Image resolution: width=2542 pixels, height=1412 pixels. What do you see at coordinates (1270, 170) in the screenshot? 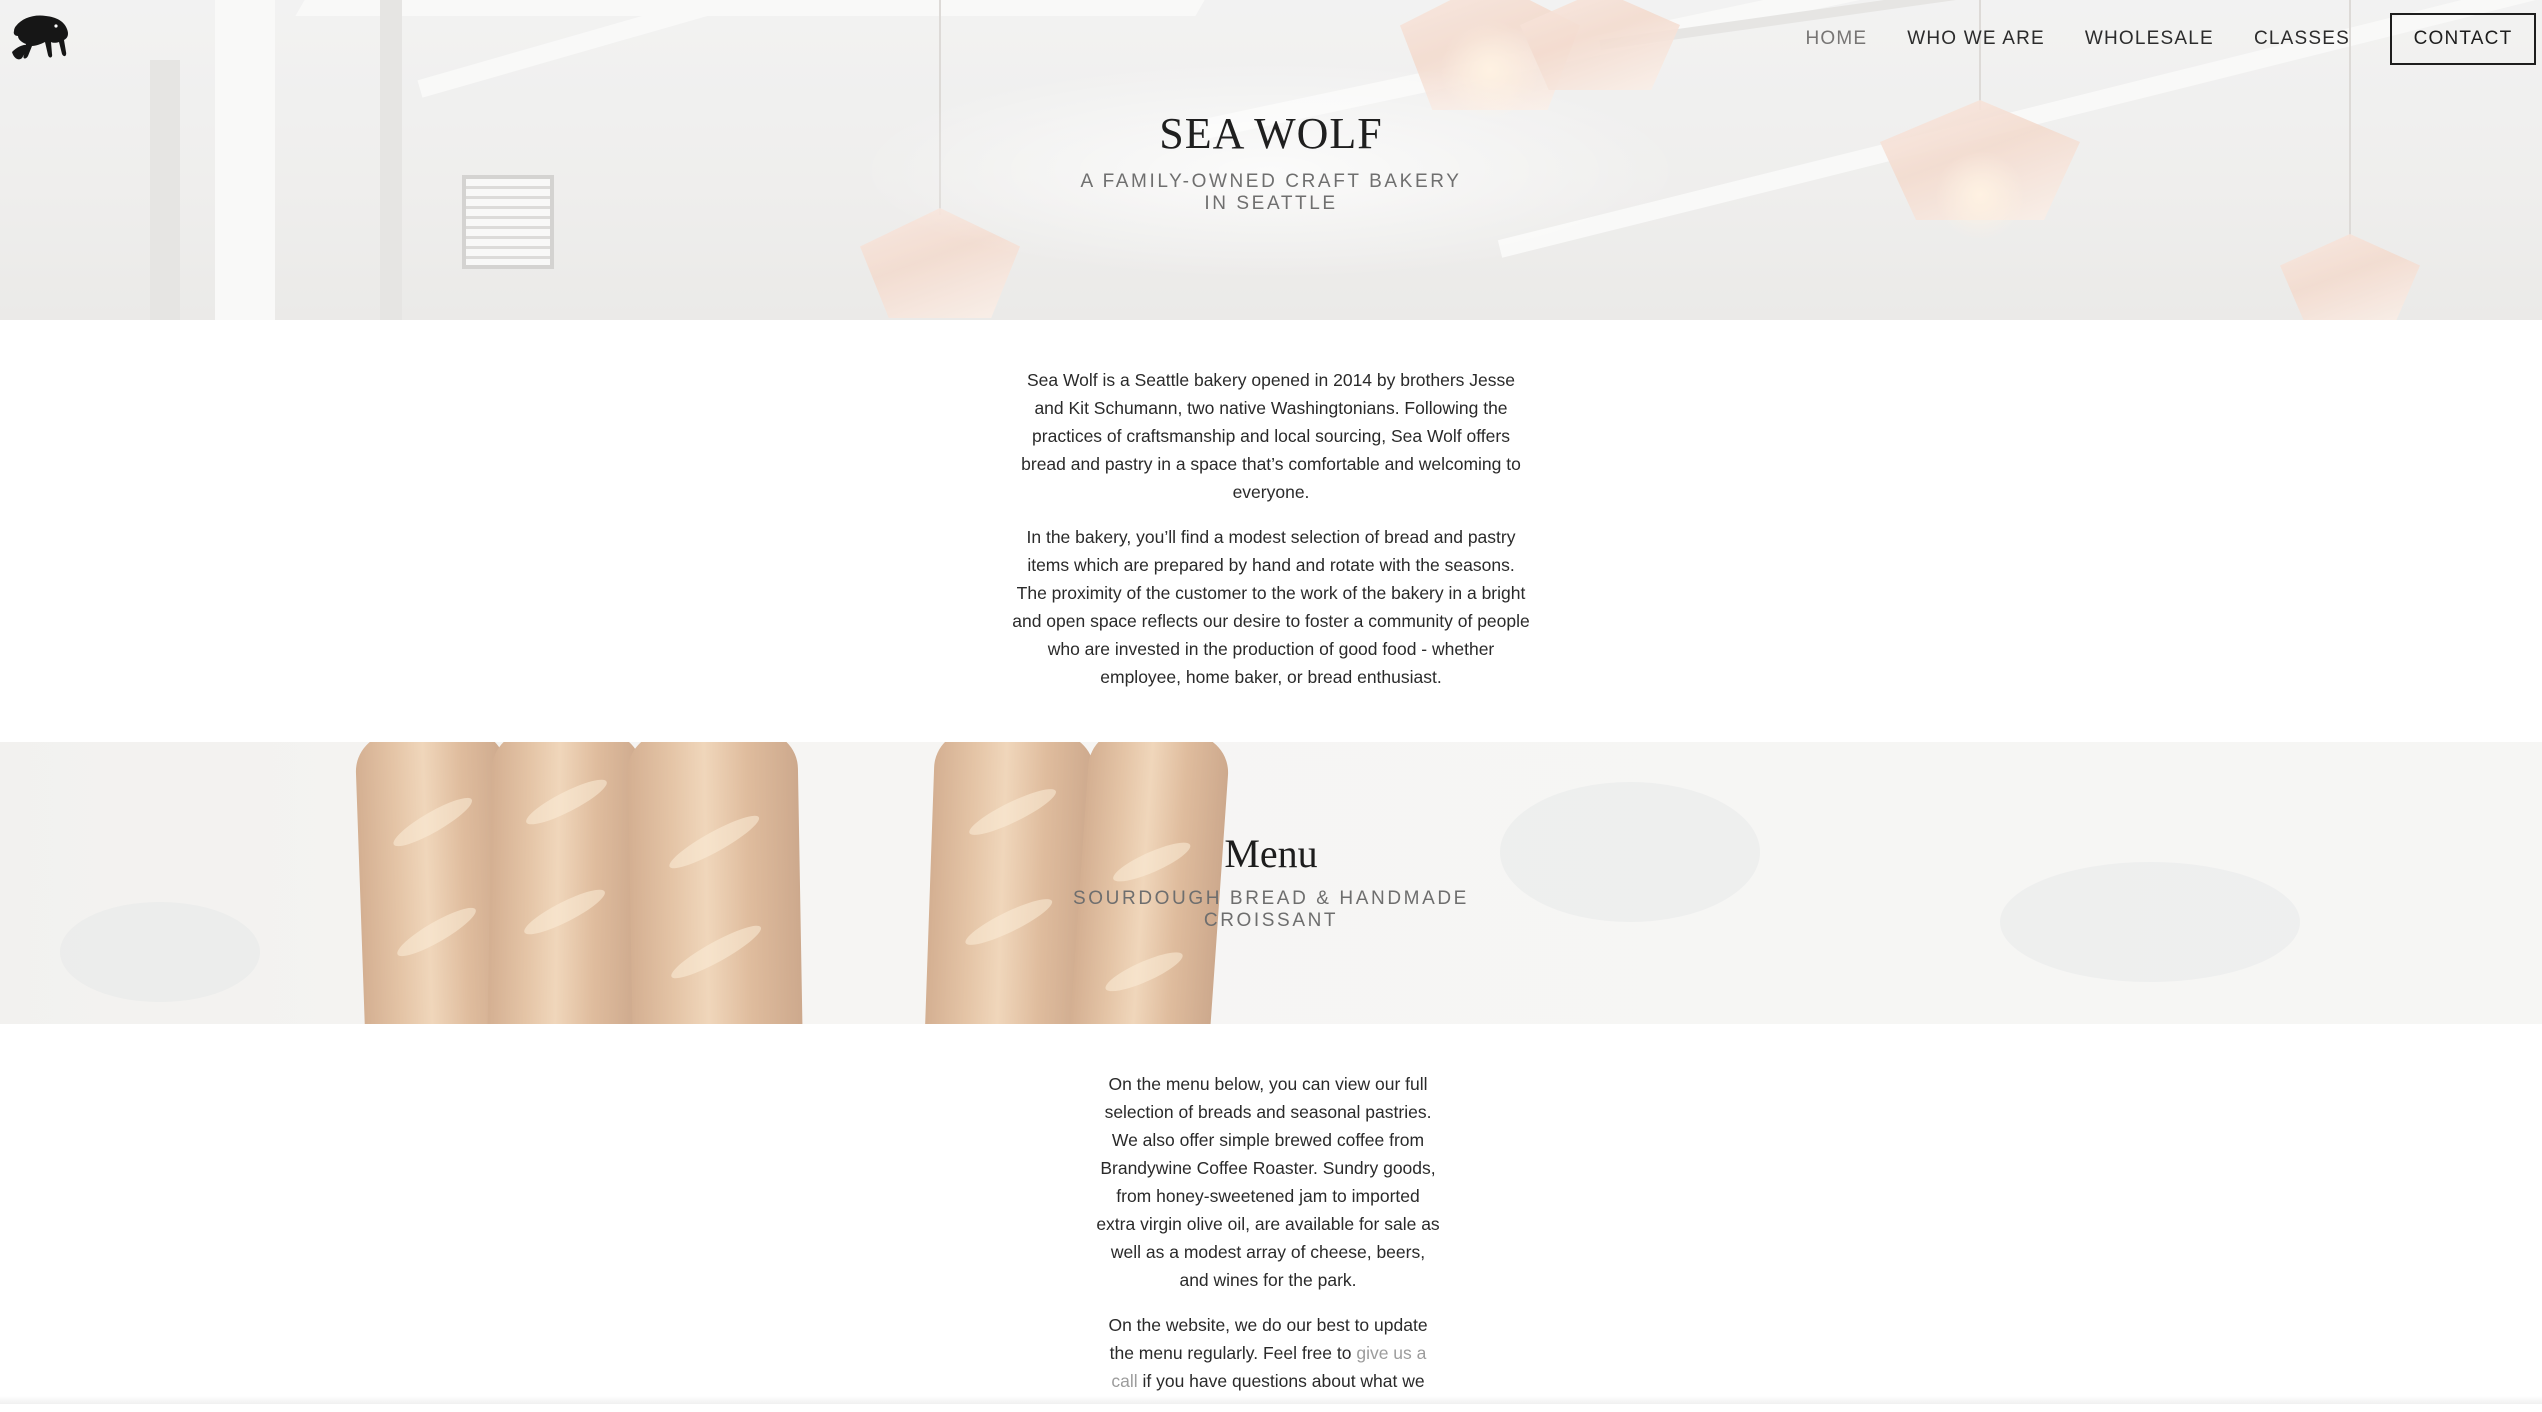
I see `hero-overlay` at bounding box center [1270, 170].